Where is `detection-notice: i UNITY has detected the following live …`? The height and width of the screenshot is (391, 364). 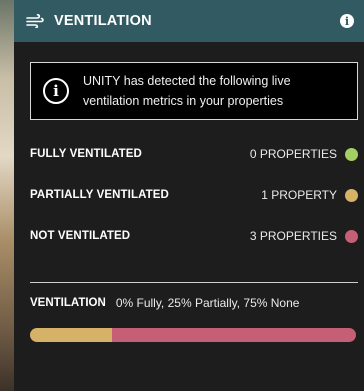 detection-notice: i UNITY has detected the following live … is located at coordinates (194, 91).